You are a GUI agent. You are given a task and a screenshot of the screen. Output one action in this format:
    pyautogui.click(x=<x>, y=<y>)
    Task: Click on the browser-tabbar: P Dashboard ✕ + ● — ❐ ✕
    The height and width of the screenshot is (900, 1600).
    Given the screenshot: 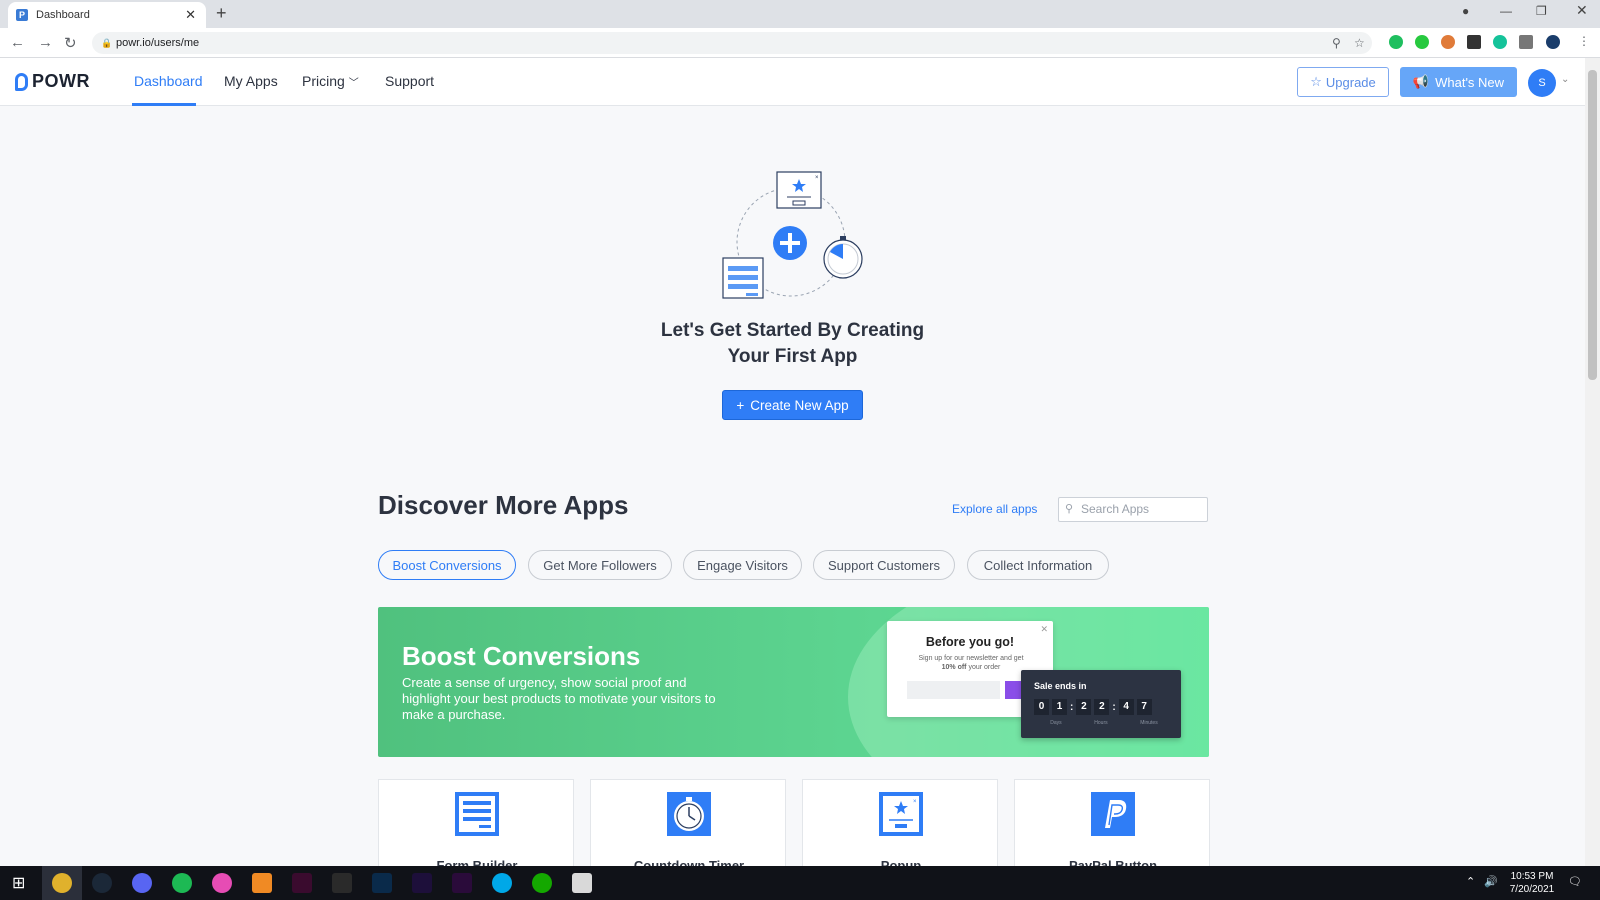 What is the action you would take?
    pyautogui.click(x=800, y=14)
    